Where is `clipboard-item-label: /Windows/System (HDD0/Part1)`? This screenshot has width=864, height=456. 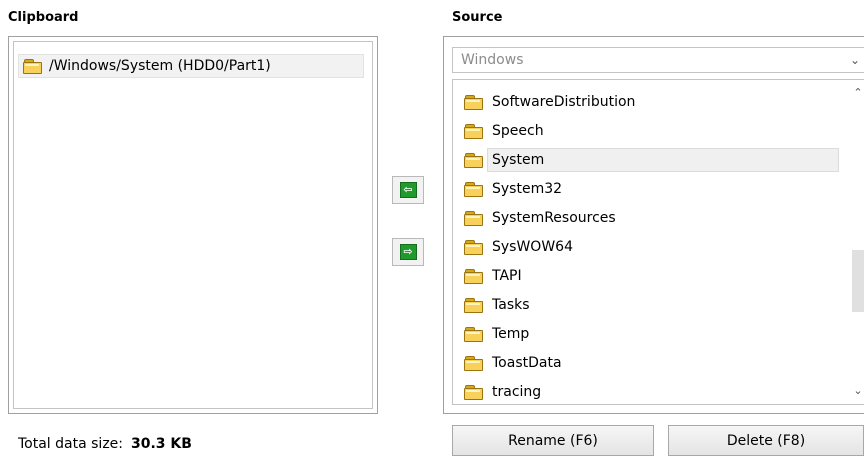
clipboard-item-label: /Windows/System (HDD0/Part1) is located at coordinates (160, 66).